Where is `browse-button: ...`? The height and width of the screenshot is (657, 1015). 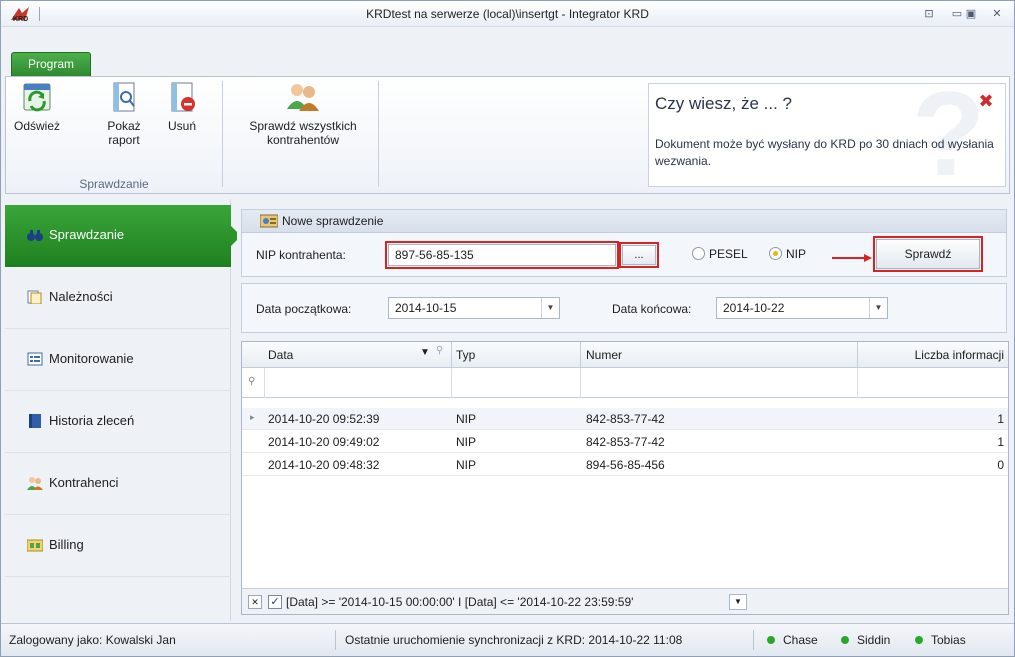 browse-button: ... is located at coordinates (639, 255).